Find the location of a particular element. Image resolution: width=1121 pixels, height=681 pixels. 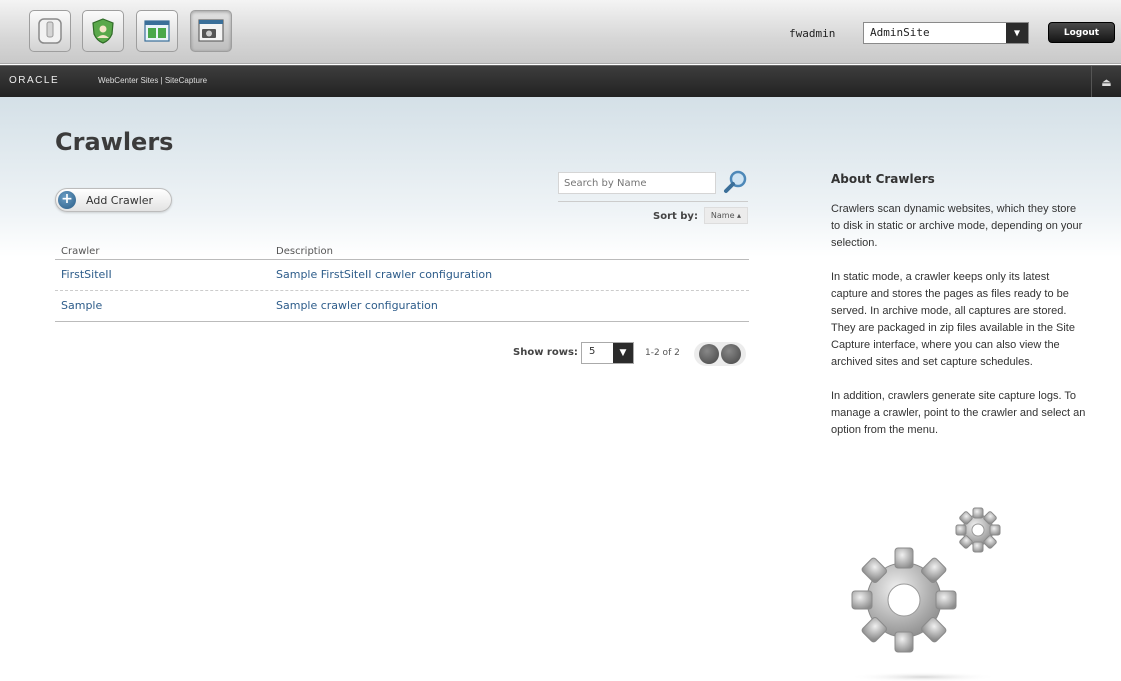

search-input is located at coordinates (637, 183).